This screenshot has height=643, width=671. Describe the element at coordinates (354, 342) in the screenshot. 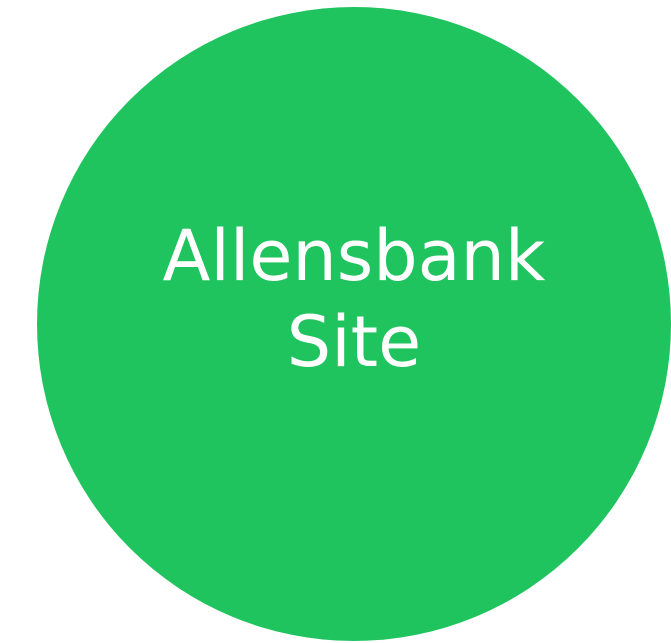

I see `site-label-line-2: Site` at that location.